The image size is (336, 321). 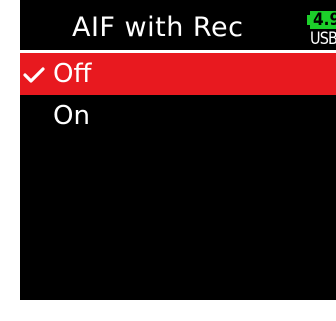 What do you see at coordinates (36, 74) in the screenshot?
I see `checkmark-icon` at bounding box center [36, 74].